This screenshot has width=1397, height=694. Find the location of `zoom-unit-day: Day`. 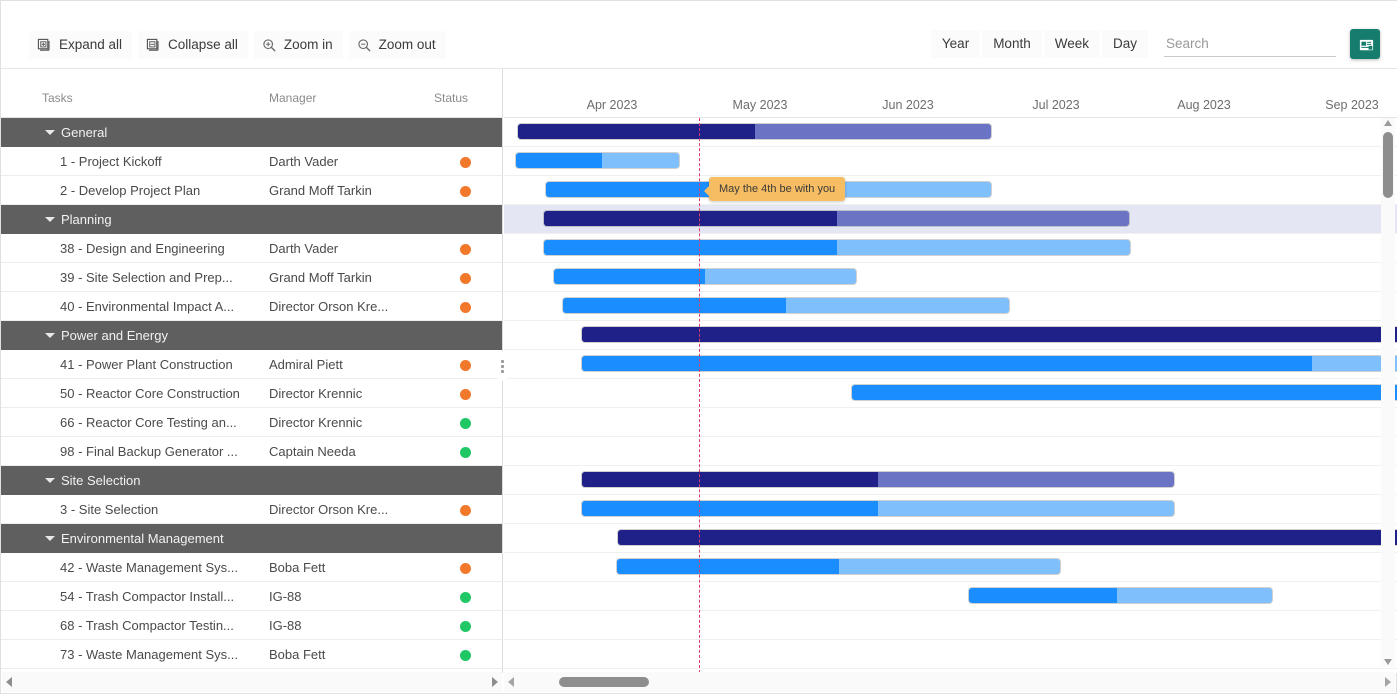

zoom-unit-day: Day is located at coordinates (1124, 44).